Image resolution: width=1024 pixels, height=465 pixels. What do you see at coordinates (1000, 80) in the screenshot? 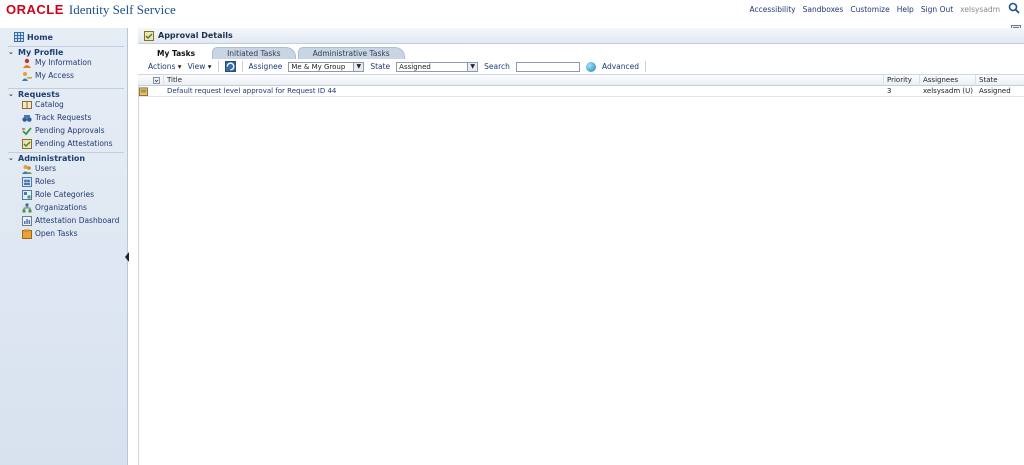
I see `column-header-state: State` at bounding box center [1000, 80].